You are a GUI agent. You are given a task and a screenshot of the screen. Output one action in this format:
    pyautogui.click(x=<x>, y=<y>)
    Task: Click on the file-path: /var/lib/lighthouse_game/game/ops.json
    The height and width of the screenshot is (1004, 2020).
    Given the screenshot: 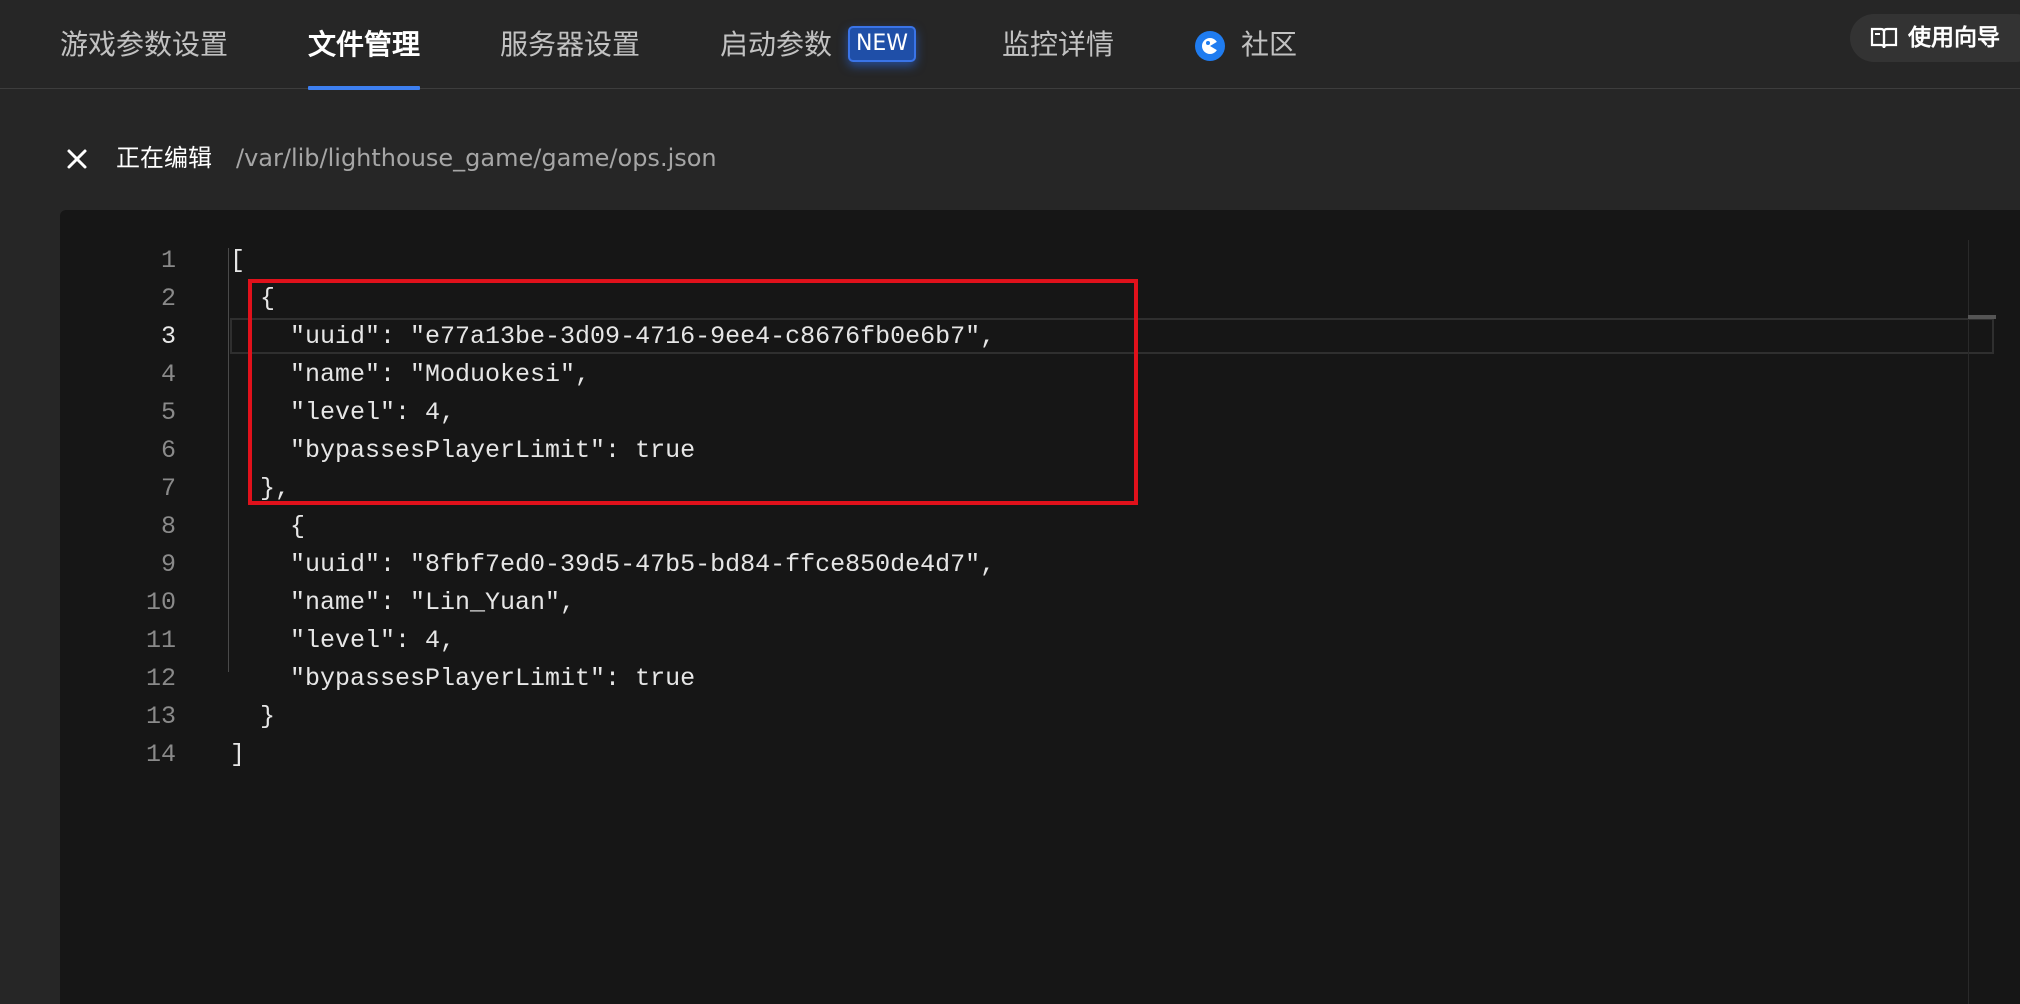 What is the action you would take?
    pyautogui.click(x=476, y=158)
    